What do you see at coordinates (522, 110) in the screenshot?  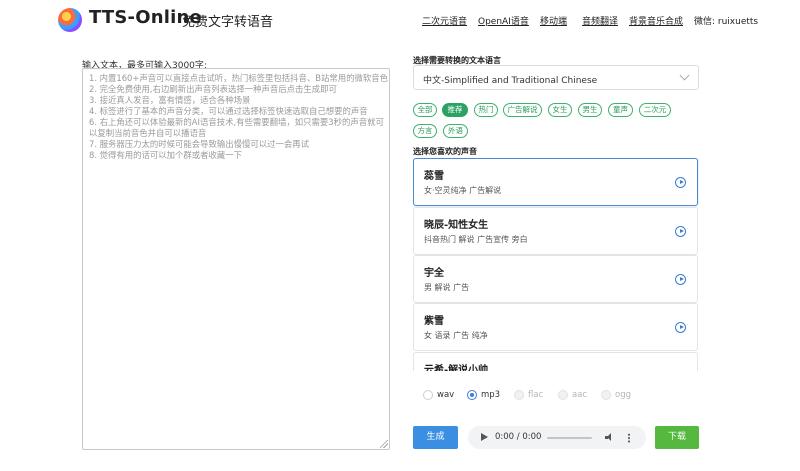 I see `tag-ad-narration: 广告解说` at bounding box center [522, 110].